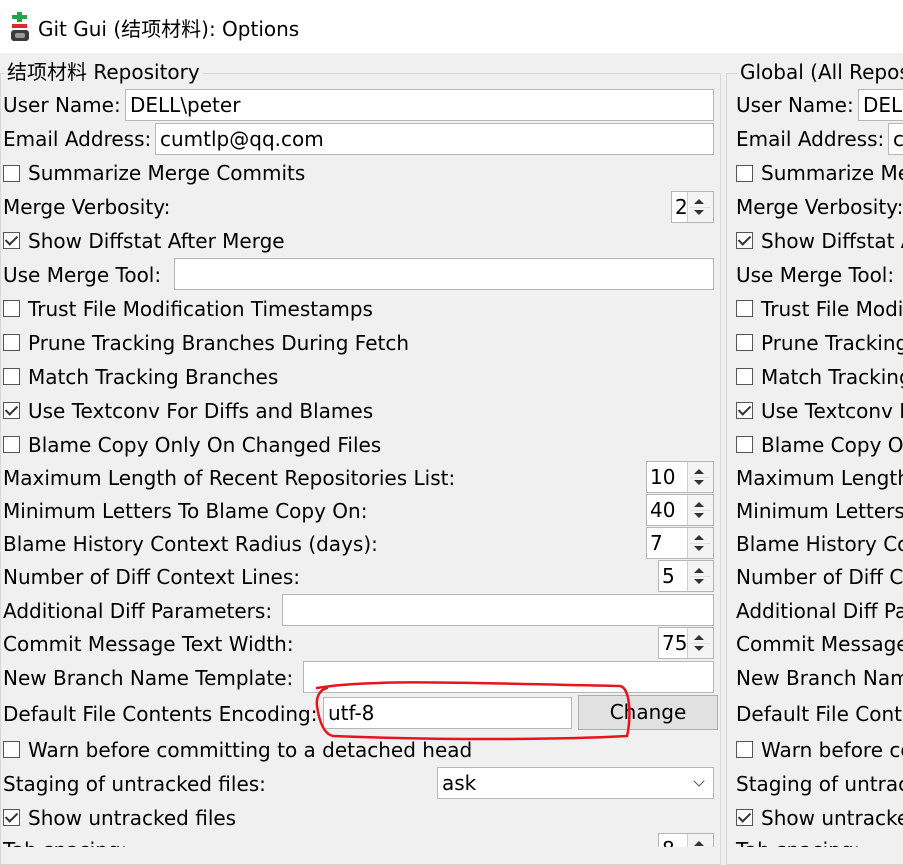 The image size is (903, 865). I want to click on global-show-untracked-label: Show untracked files, so click(832, 818).